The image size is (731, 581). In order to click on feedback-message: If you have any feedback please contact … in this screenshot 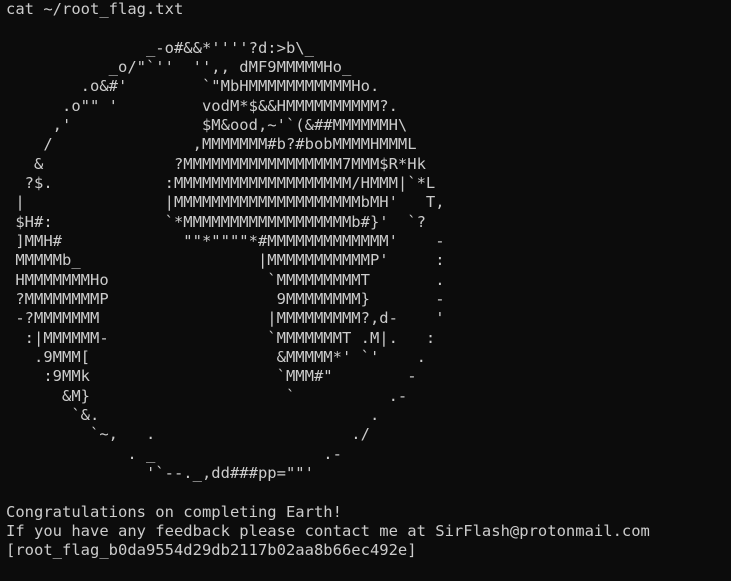, I will do `click(368, 531)`.